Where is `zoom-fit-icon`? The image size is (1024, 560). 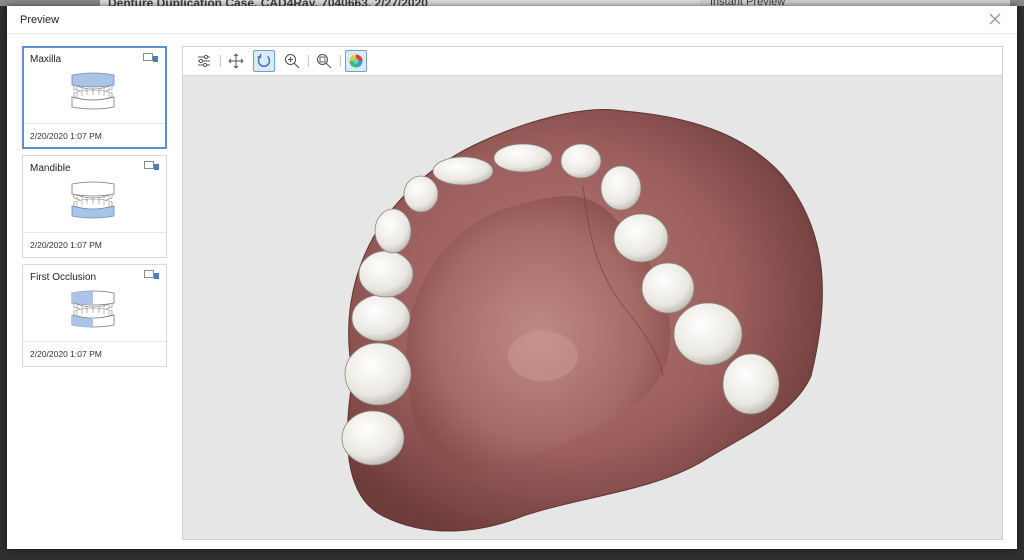
zoom-fit-icon is located at coordinates (324, 61).